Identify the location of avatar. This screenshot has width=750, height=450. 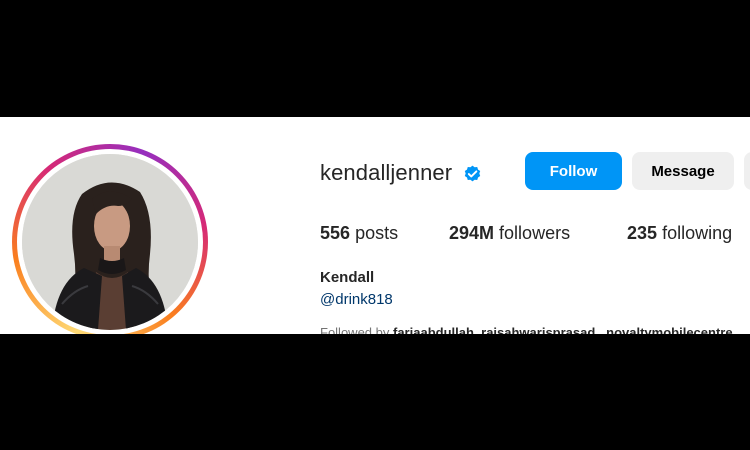
(110, 242).